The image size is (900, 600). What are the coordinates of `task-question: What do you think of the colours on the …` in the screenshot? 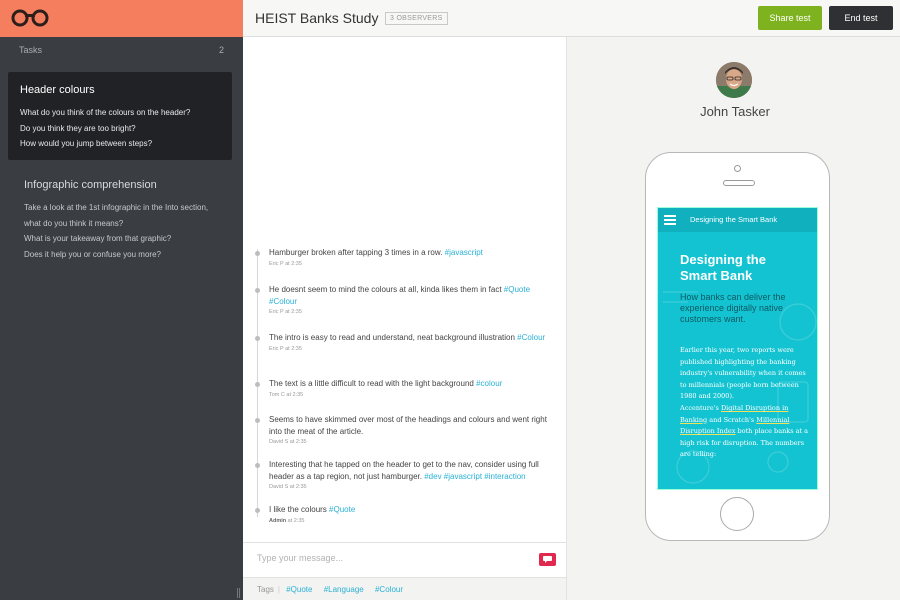 It's located at (105, 112).